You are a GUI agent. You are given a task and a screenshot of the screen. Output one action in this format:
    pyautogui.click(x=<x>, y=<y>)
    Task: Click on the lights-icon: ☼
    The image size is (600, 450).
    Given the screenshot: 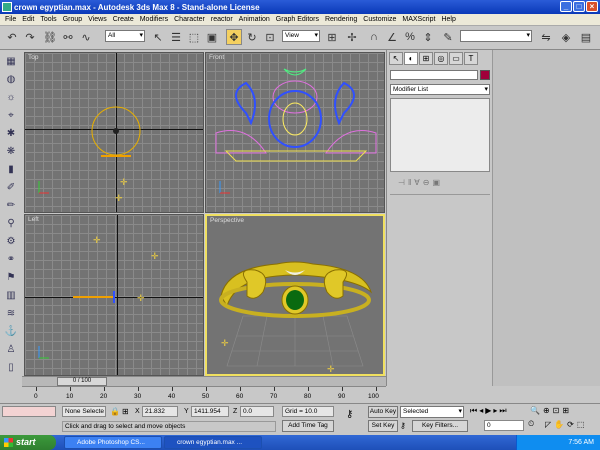 What is the action you would take?
    pyautogui.click(x=11, y=99)
    